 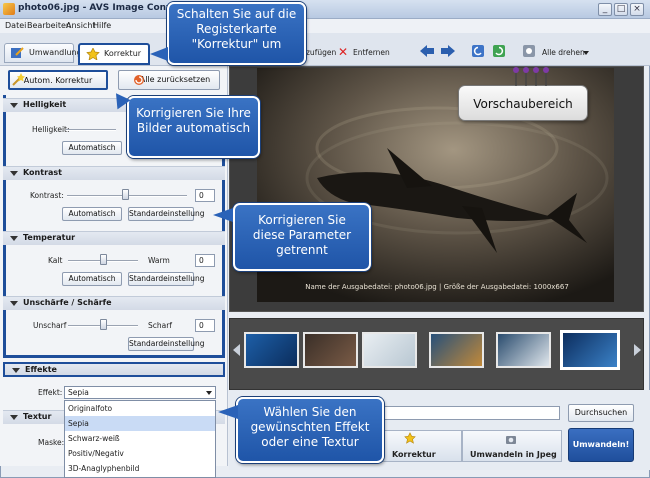 What do you see at coordinates (223, 215) in the screenshot?
I see `callout-params-pointer` at bounding box center [223, 215].